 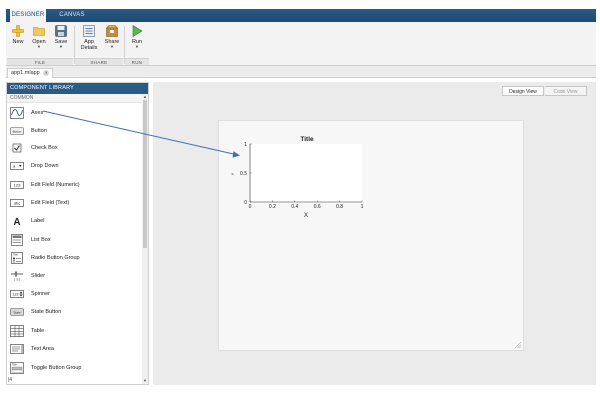 What do you see at coordinates (74, 294) in the screenshot?
I see `component-spinner: 123 Spinner` at bounding box center [74, 294].